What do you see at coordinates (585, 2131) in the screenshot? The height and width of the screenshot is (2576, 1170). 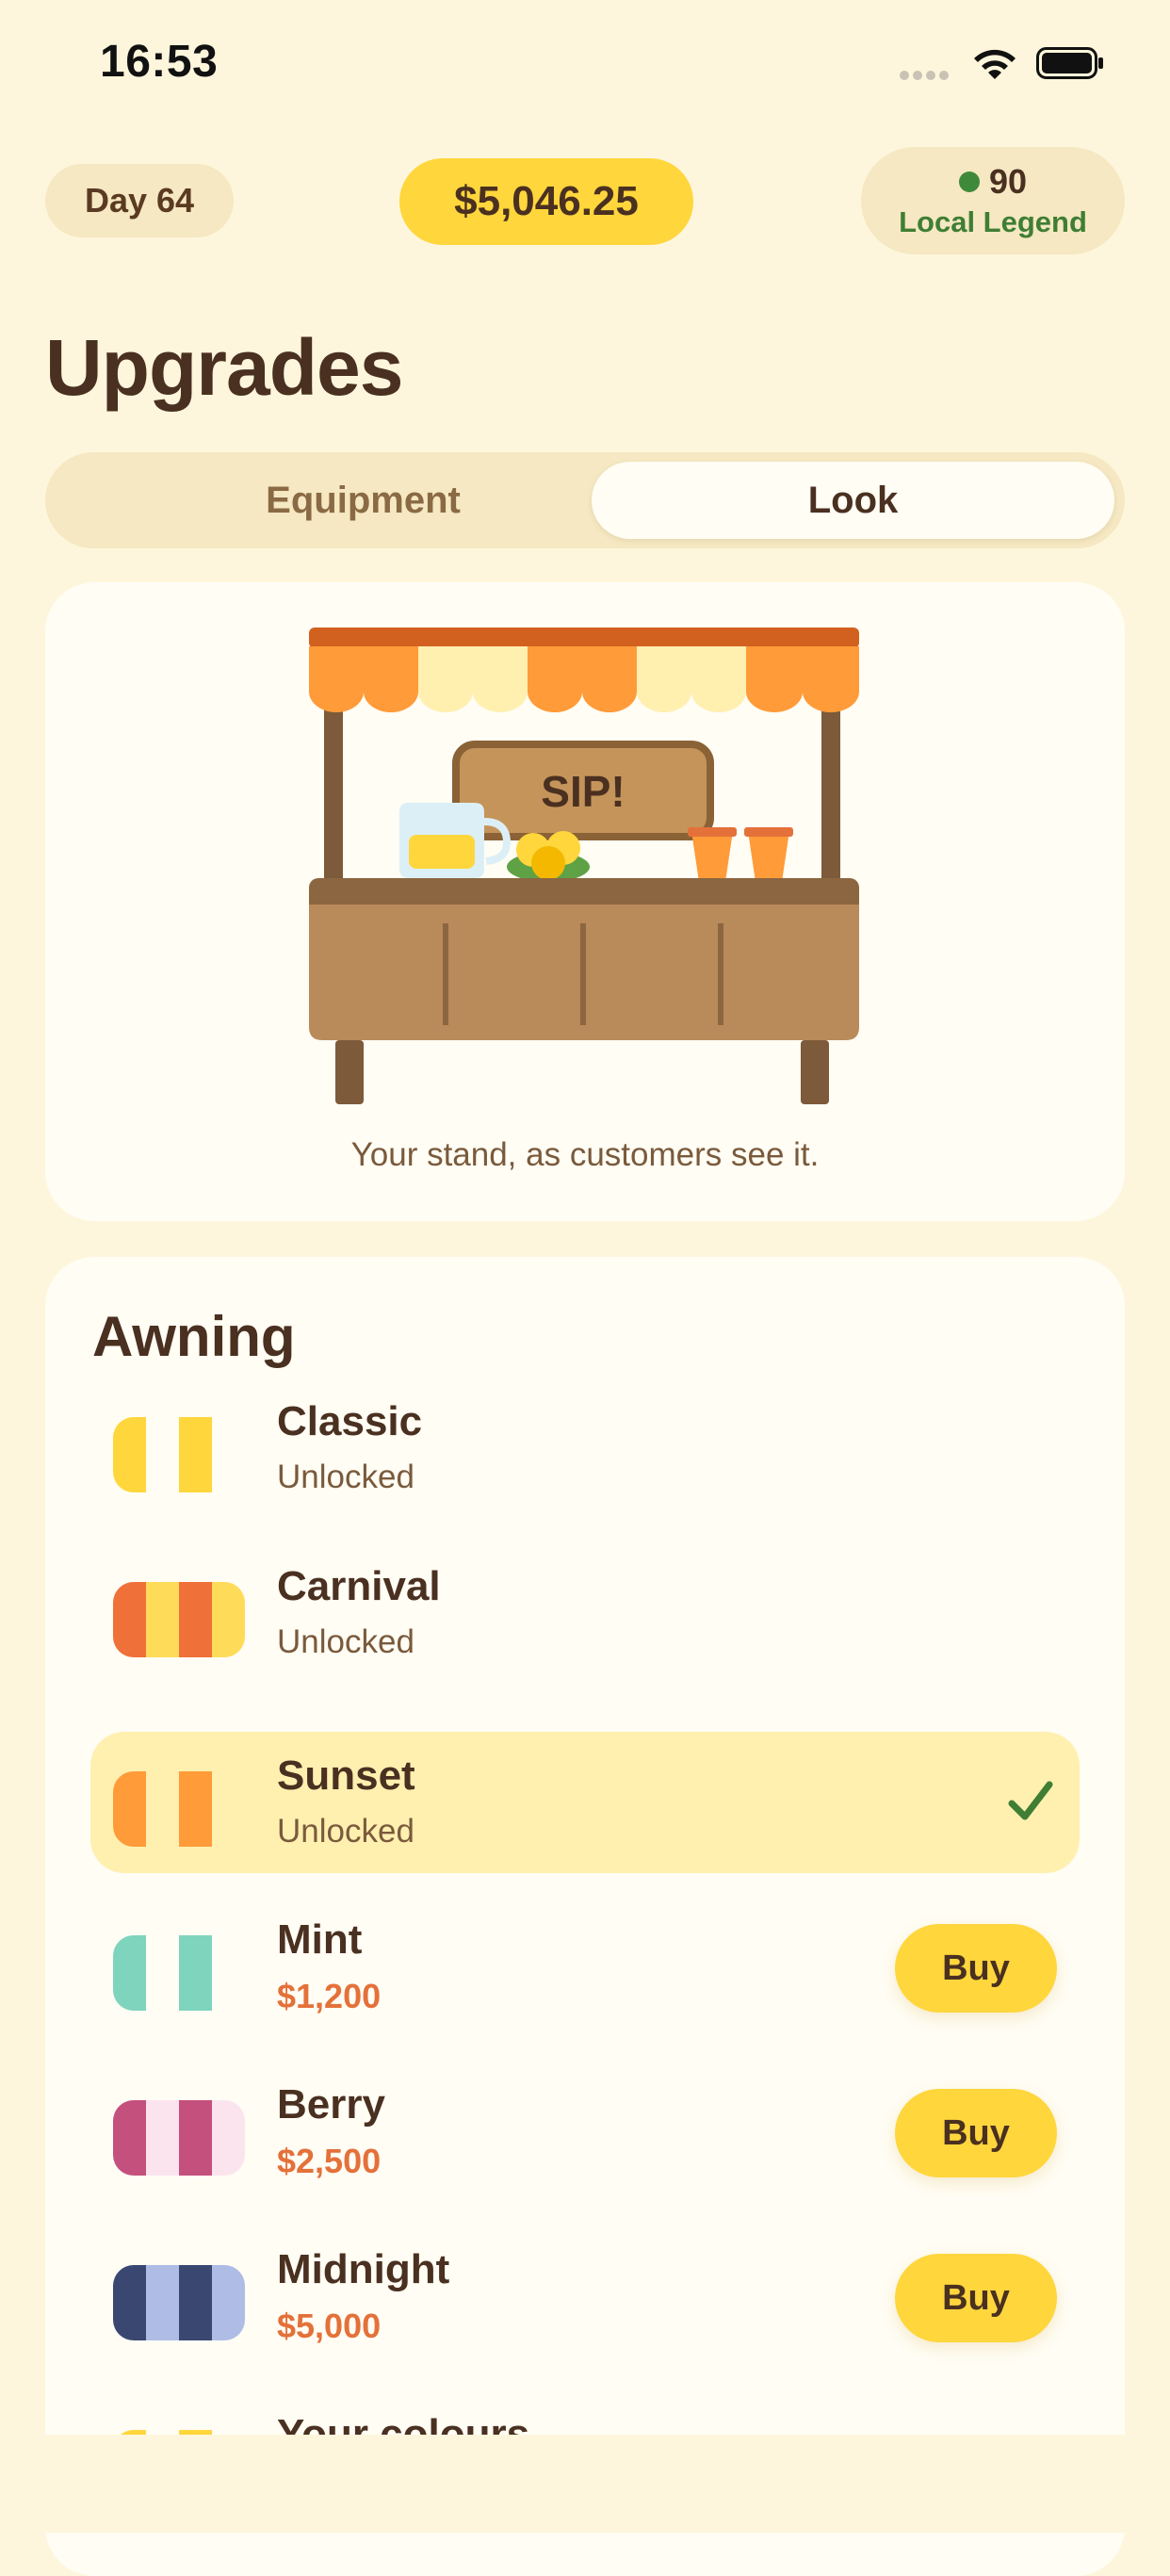 I see `awning-option-berry: Berry $2,500 Buy` at bounding box center [585, 2131].